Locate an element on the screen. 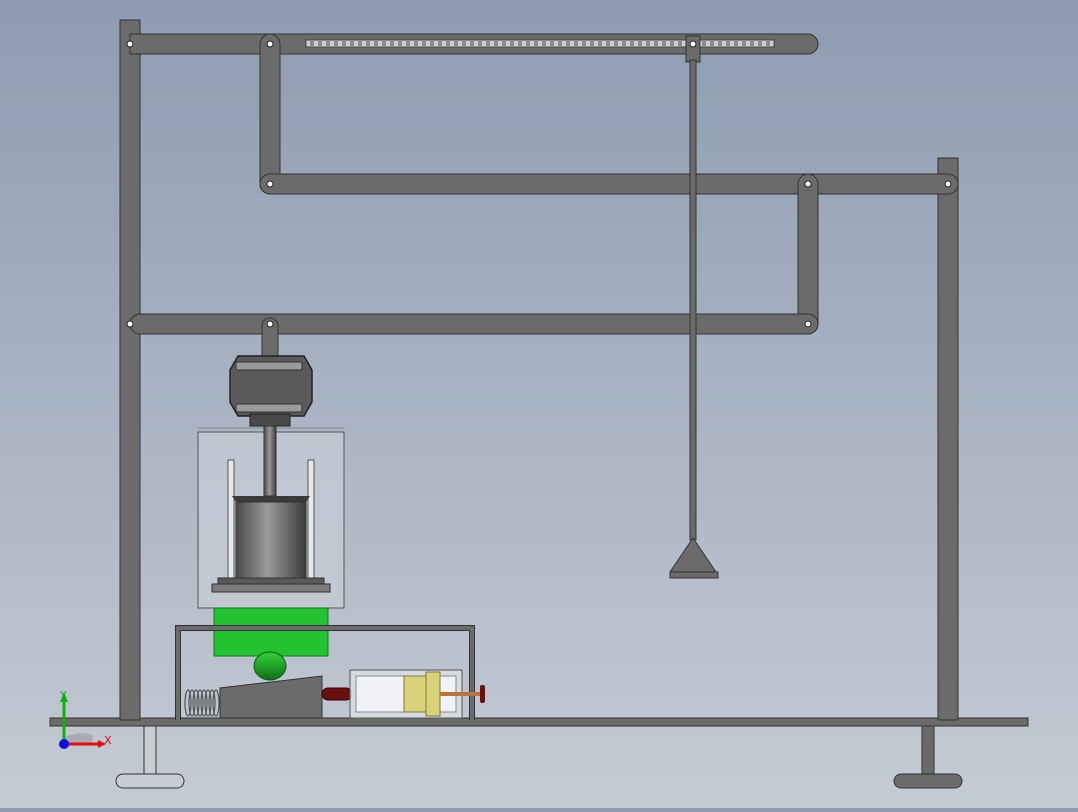 This screenshot has width=1078, height=812. left-foot-post is located at coordinates (150, 750).